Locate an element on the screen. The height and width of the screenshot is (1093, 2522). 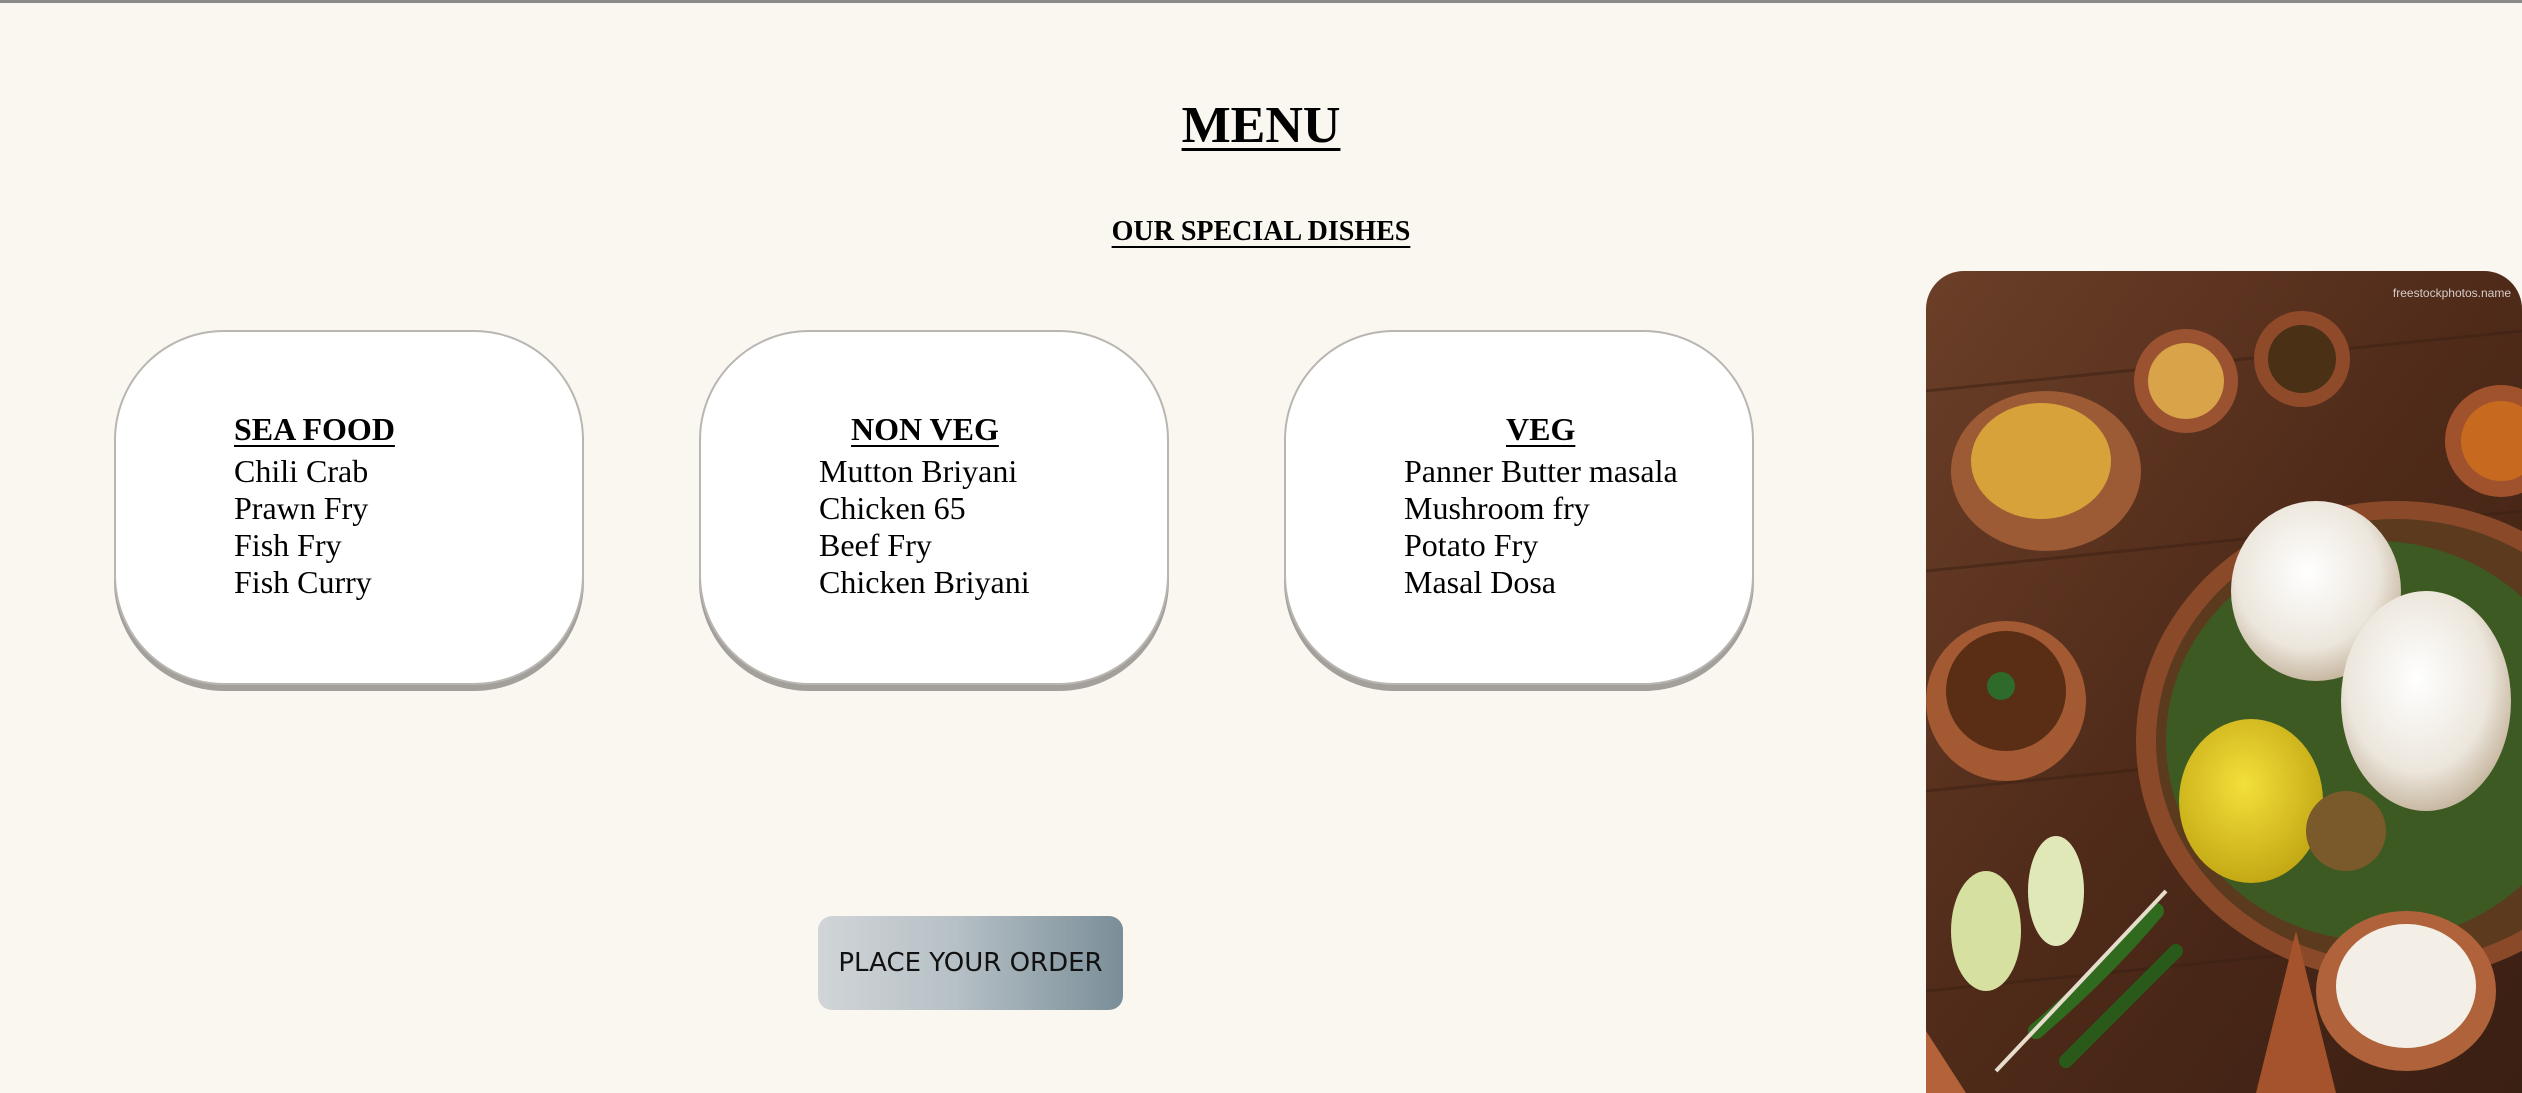
page-title: MENU is located at coordinates (1261, 125).